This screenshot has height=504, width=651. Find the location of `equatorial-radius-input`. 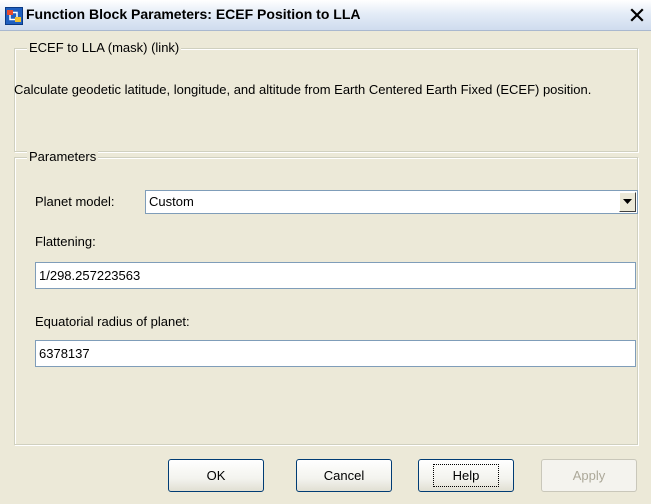

equatorial-radius-input is located at coordinates (335, 353).